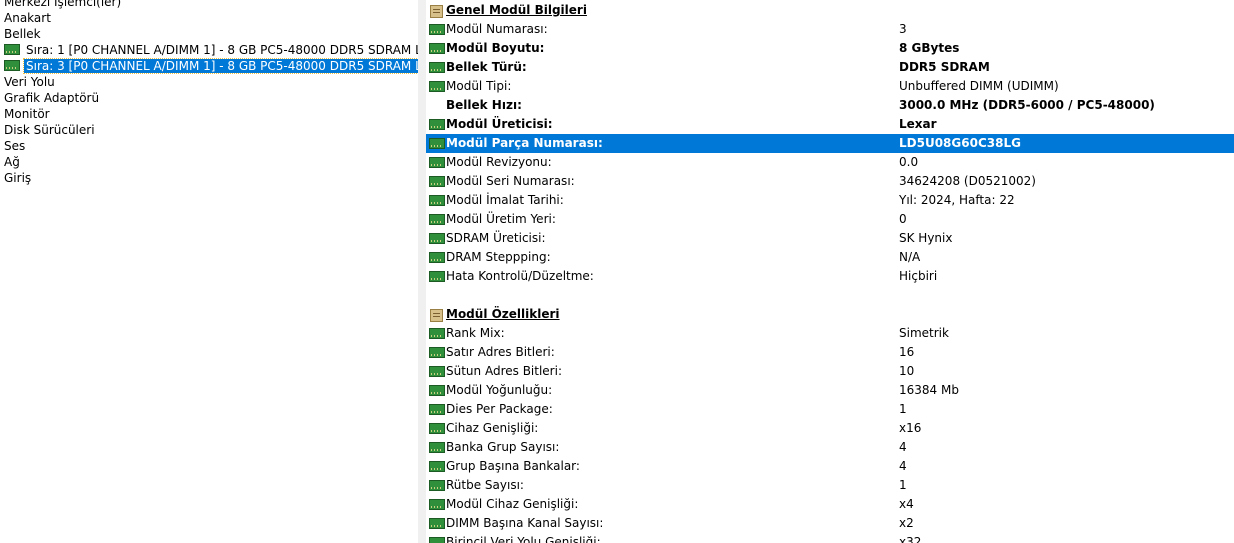 This screenshot has width=1234, height=543. Describe the element at coordinates (498, 257) in the screenshot. I see `property-name: DRAM Steppping:` at that location.